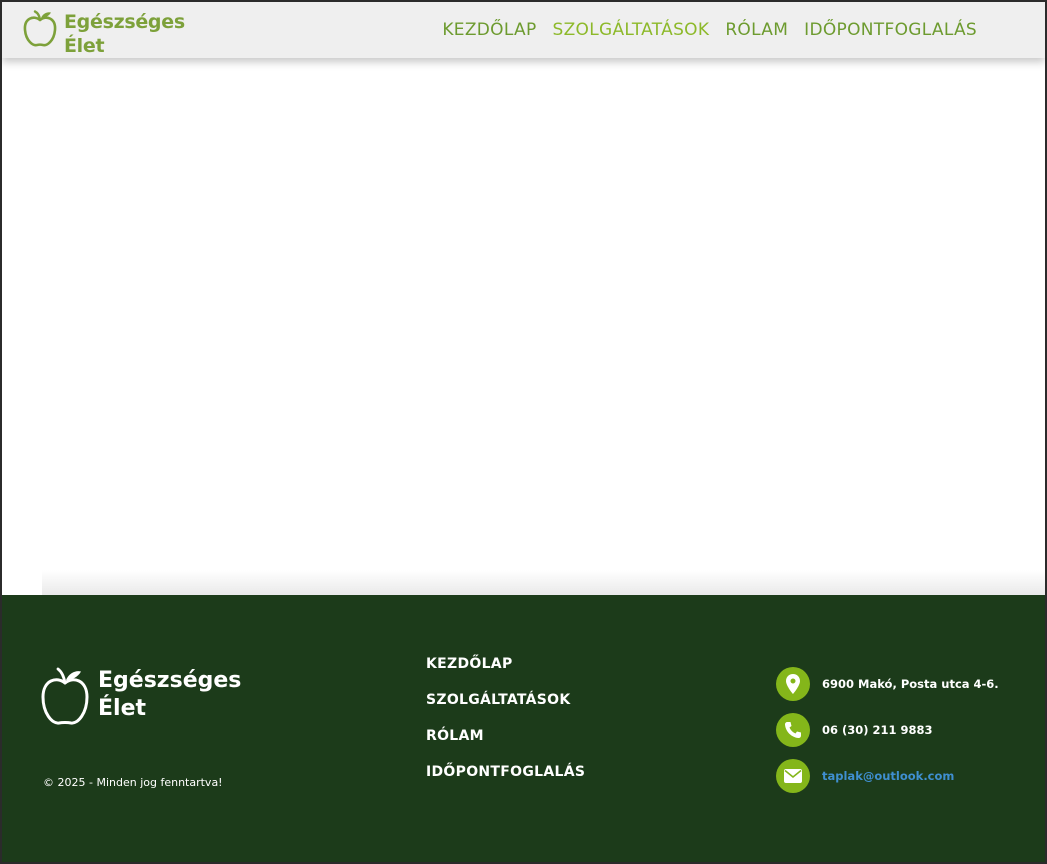 The image size is (1047, 864). I want to click on nav-link-szolgaltatasok: SZOLGÁLTATÁSOK, so click(631, 30).